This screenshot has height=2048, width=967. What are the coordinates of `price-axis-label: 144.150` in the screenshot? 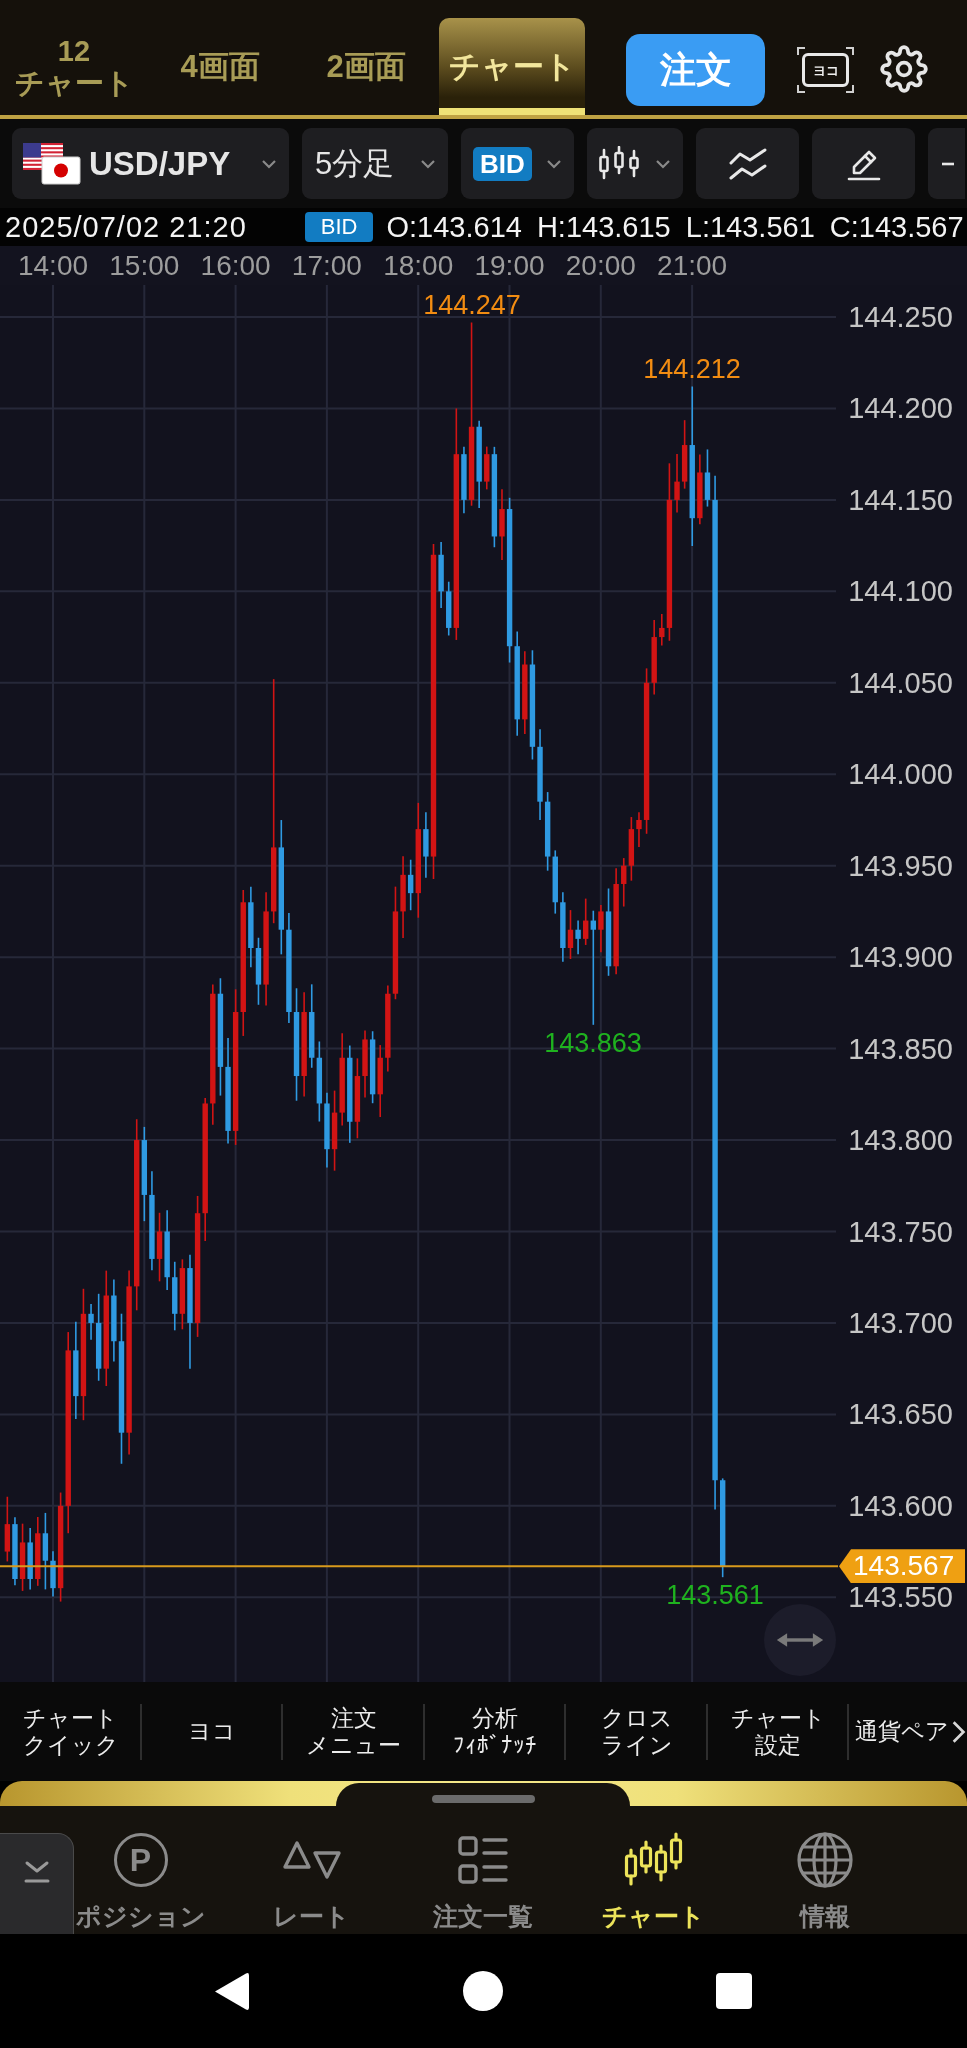 It's located at (900, 499).